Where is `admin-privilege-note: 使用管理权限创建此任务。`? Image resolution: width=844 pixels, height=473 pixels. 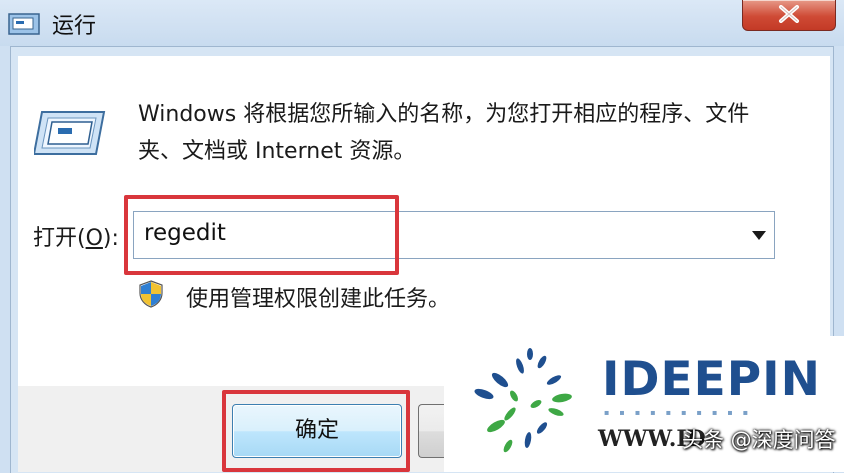
admin-privilege-note: 使用管理权限创建此任务。 is located at coordinates (318, 299).